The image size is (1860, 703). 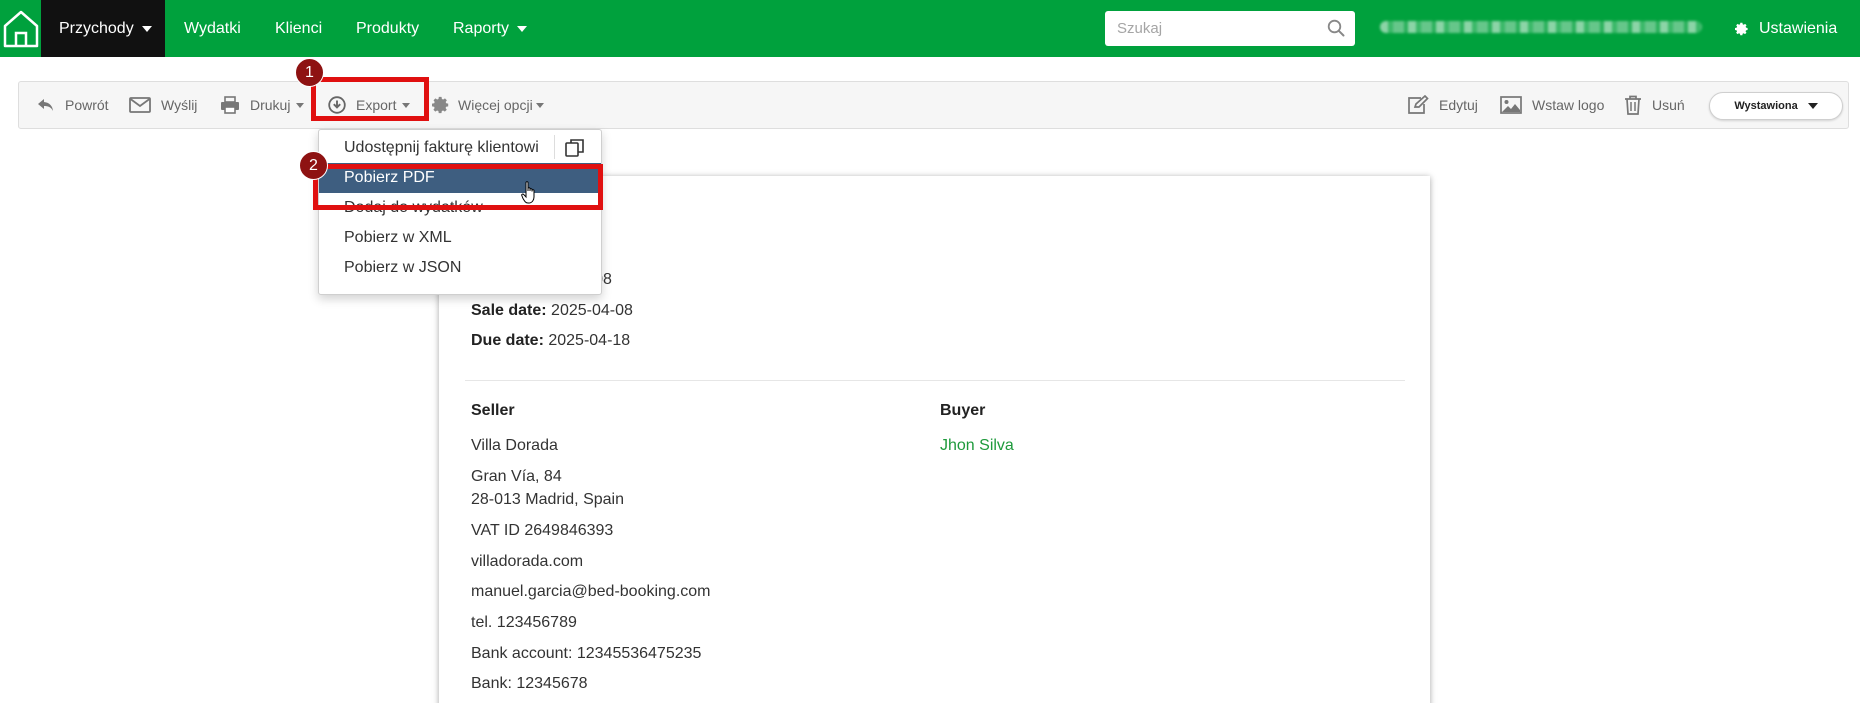 I want to click on buyer-heading-text: Buyer, so click(x=963, y=410).